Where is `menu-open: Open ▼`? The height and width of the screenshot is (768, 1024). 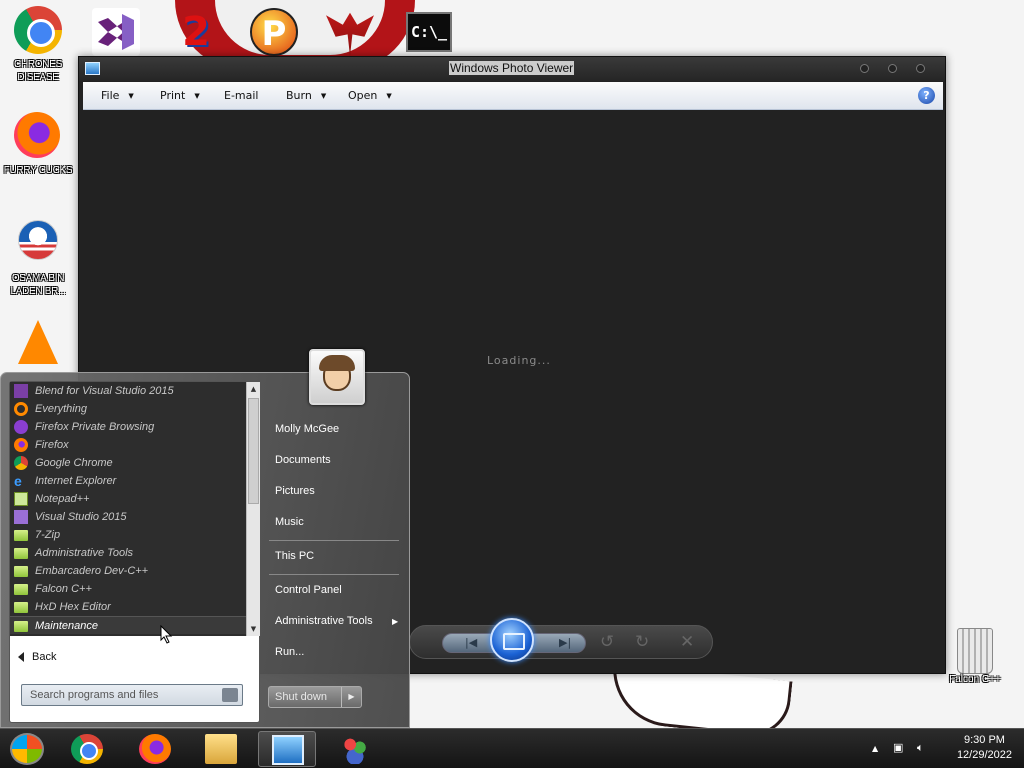
menu-open: Open ▼ is located at coordinates (370, 95).